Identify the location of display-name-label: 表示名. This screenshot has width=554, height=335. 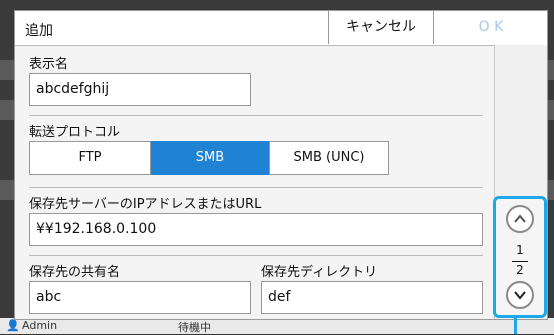
(49, 64).